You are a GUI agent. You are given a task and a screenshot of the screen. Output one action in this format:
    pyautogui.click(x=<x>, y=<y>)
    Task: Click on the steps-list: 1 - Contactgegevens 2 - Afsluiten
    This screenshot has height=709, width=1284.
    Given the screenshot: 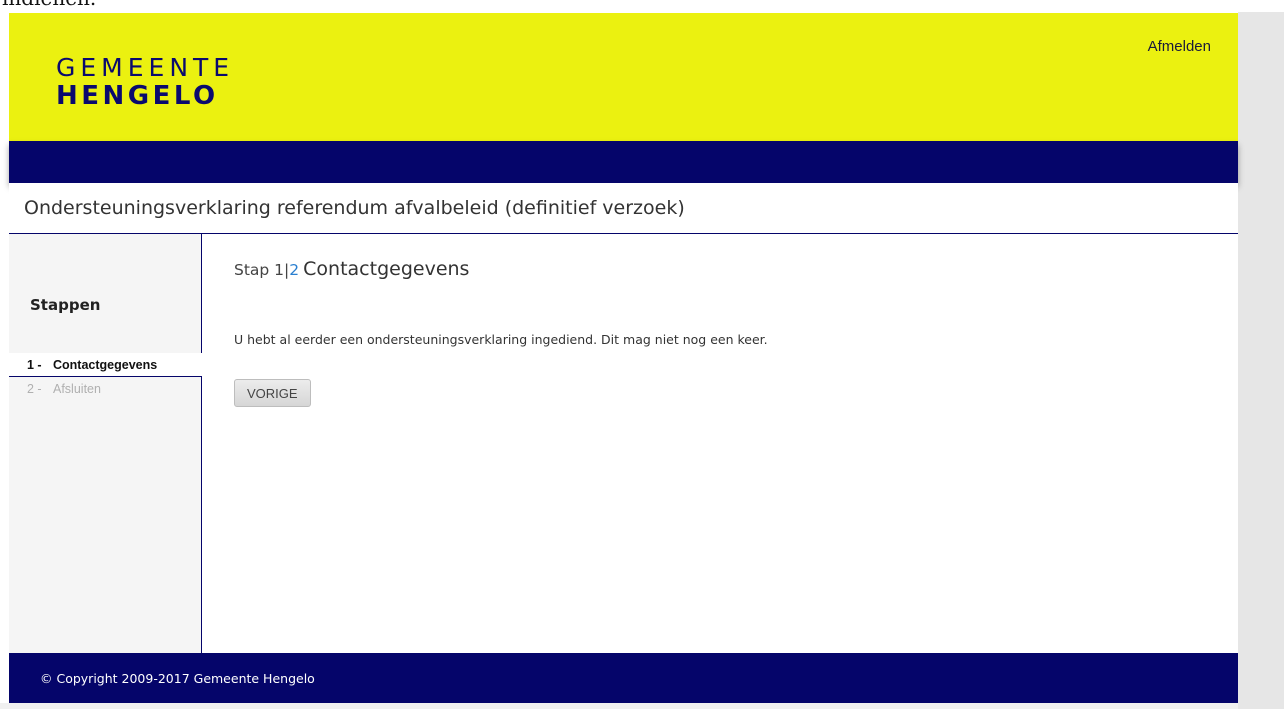 What is the action you would take?
    pyautogui.click(x=105, y=377)
    